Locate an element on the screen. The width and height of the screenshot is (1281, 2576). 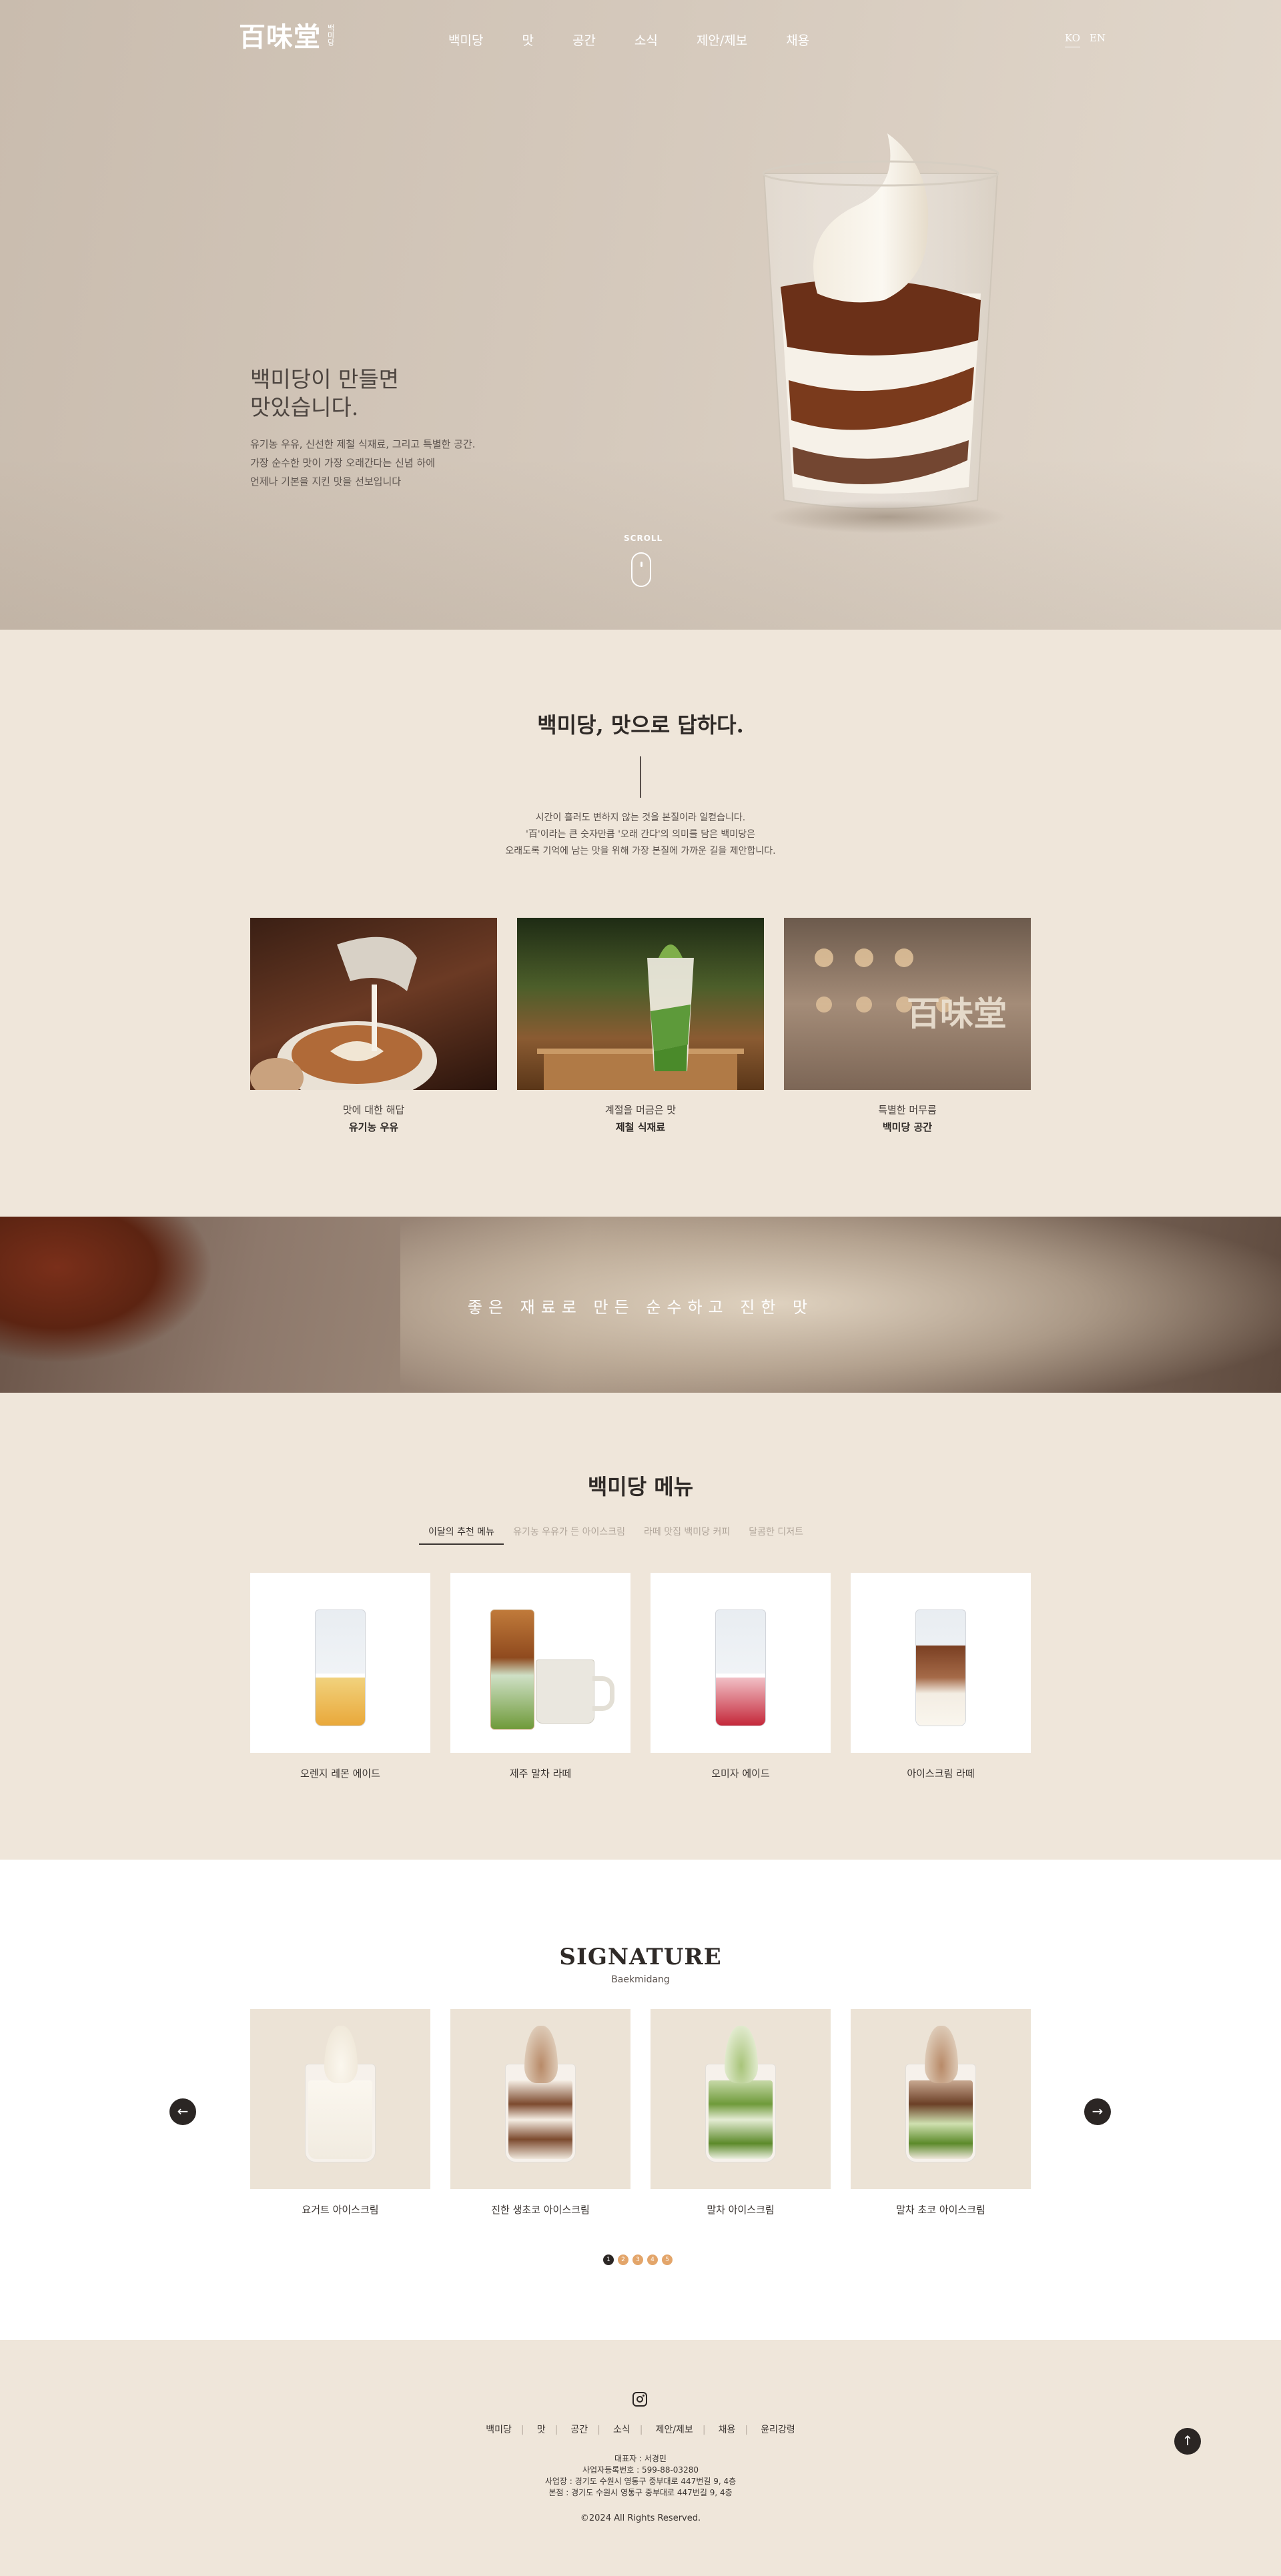
menu-image-matcha-latte is located at coordinates (540, 1663).